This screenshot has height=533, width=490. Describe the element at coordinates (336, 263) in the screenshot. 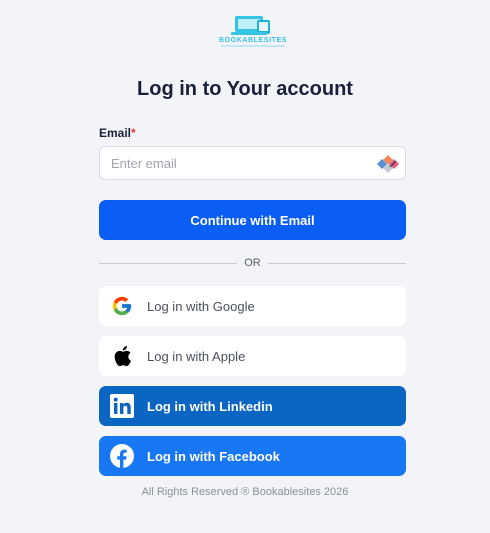

I see `divider-line-right` at that location.